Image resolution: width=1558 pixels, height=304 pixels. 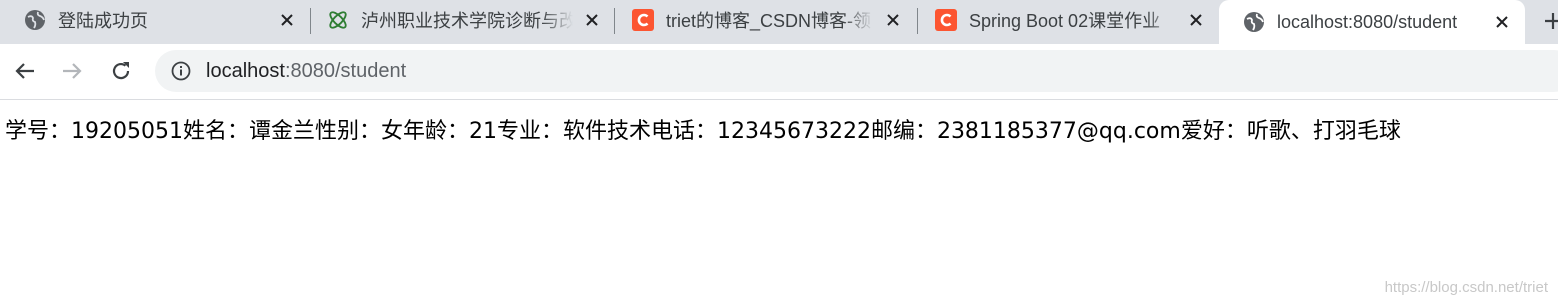 I want to click on tab-triet-blog: triet的博客_CSDN博客-领, so click(x=762, y=20).